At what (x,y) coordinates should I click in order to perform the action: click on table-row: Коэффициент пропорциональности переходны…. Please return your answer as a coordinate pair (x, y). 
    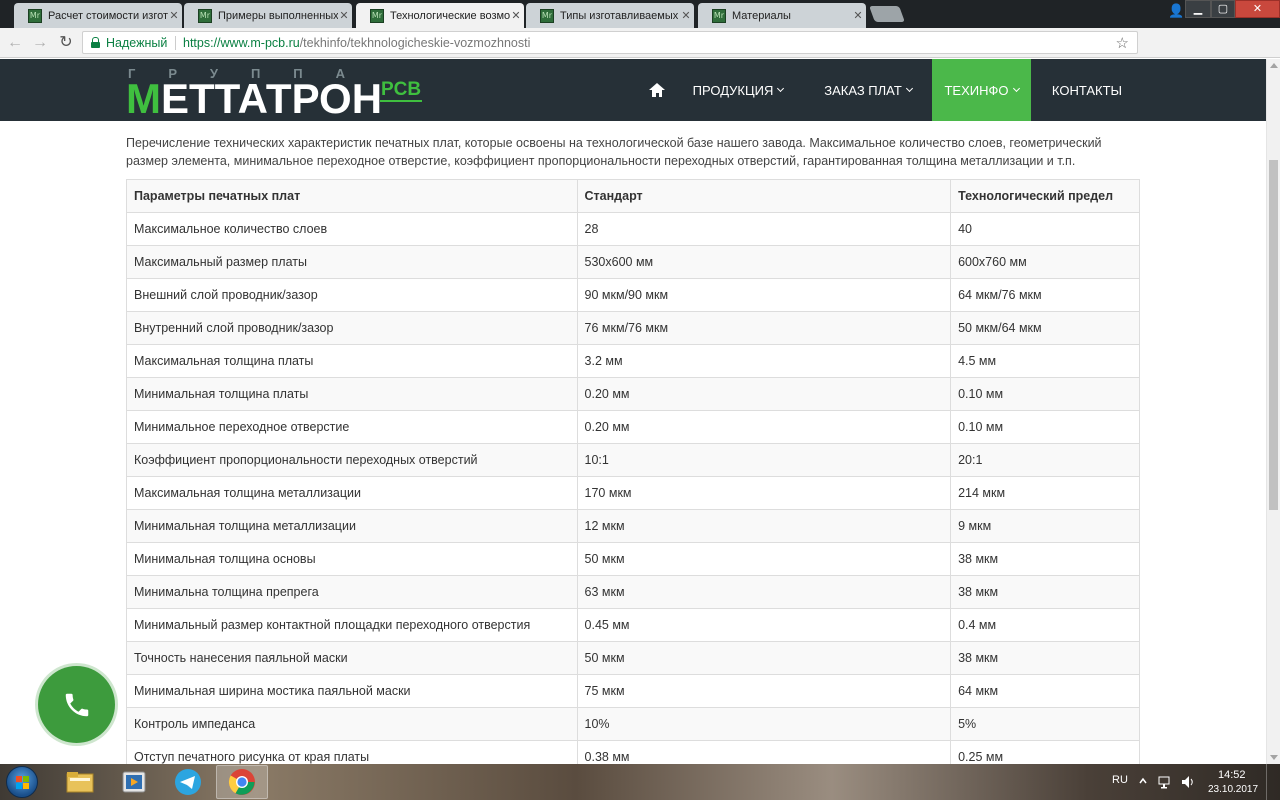
    Looking at the image, I should click on (633, 460).